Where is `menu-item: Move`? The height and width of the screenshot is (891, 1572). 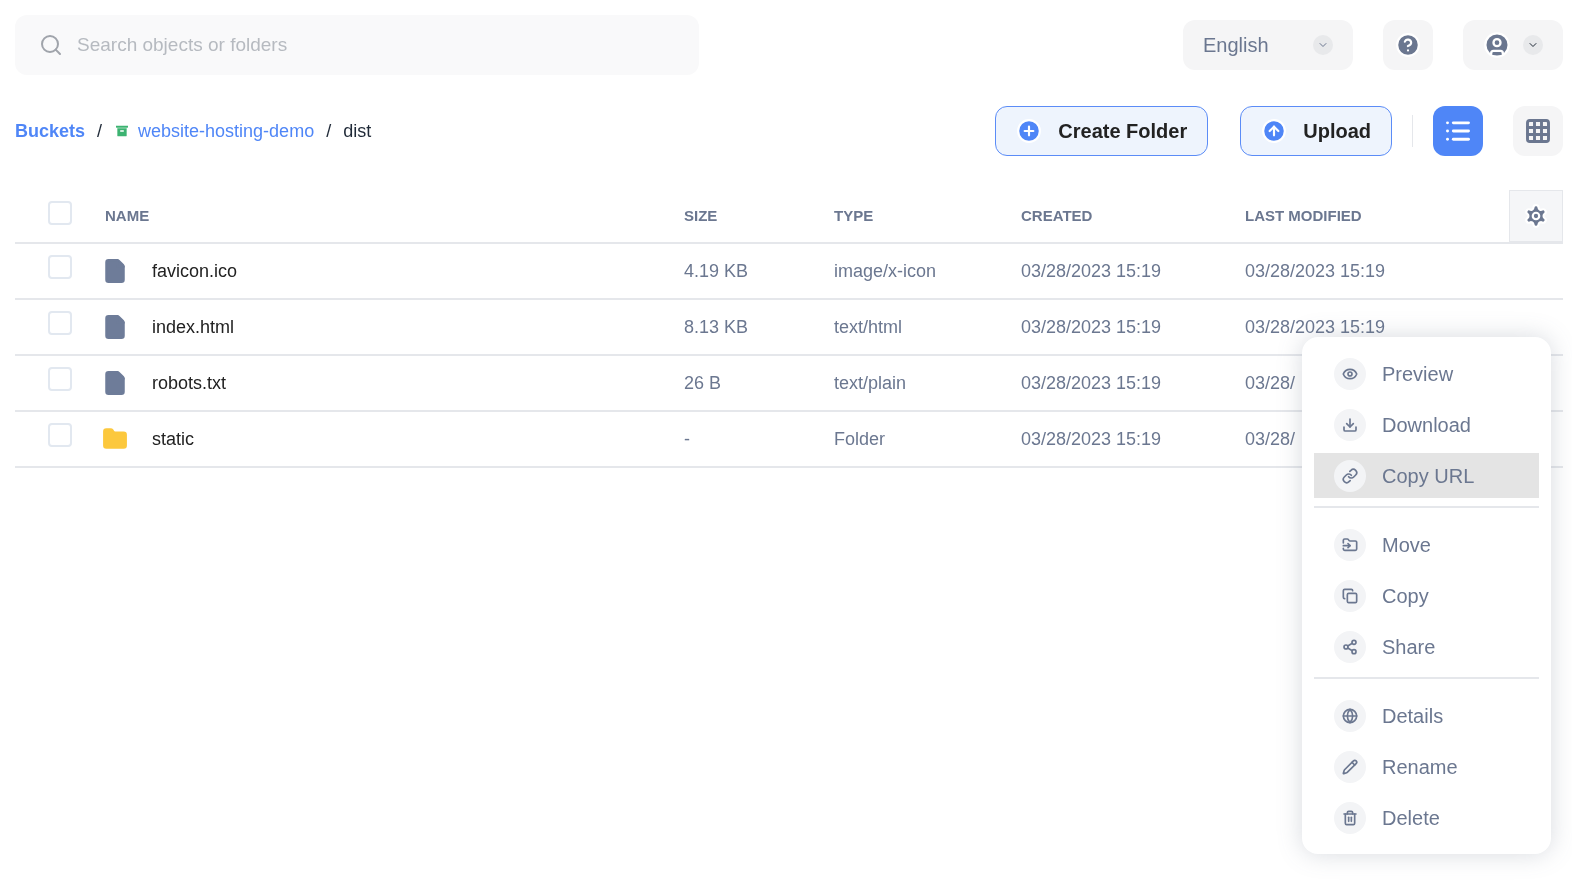
menu-item: Move is located at coordinates (1426, 544).